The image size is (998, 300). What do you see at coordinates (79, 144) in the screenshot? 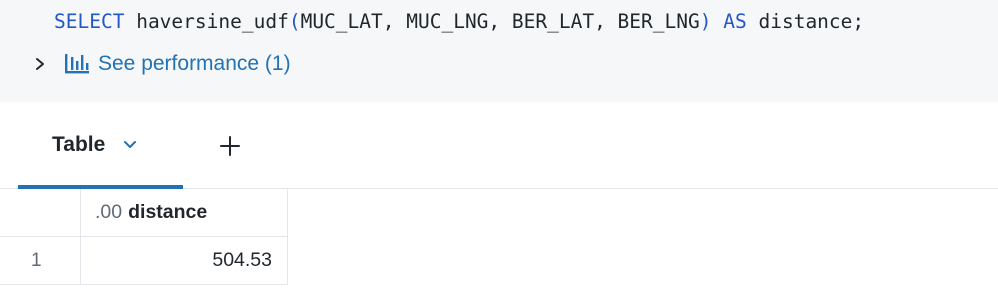
I see `tab-table-label: Table` at bounding box center [79, 144].